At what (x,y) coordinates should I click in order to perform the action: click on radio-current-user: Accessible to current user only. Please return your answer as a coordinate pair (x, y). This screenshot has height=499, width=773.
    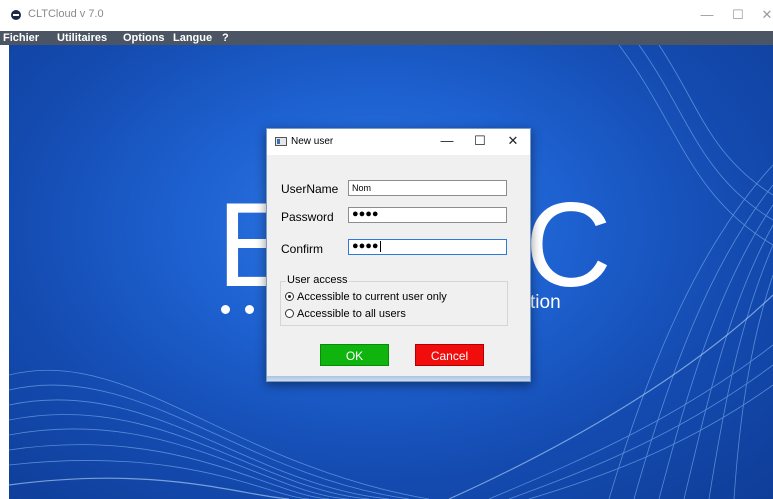
    Looking at the image, I should click on (366, 297).